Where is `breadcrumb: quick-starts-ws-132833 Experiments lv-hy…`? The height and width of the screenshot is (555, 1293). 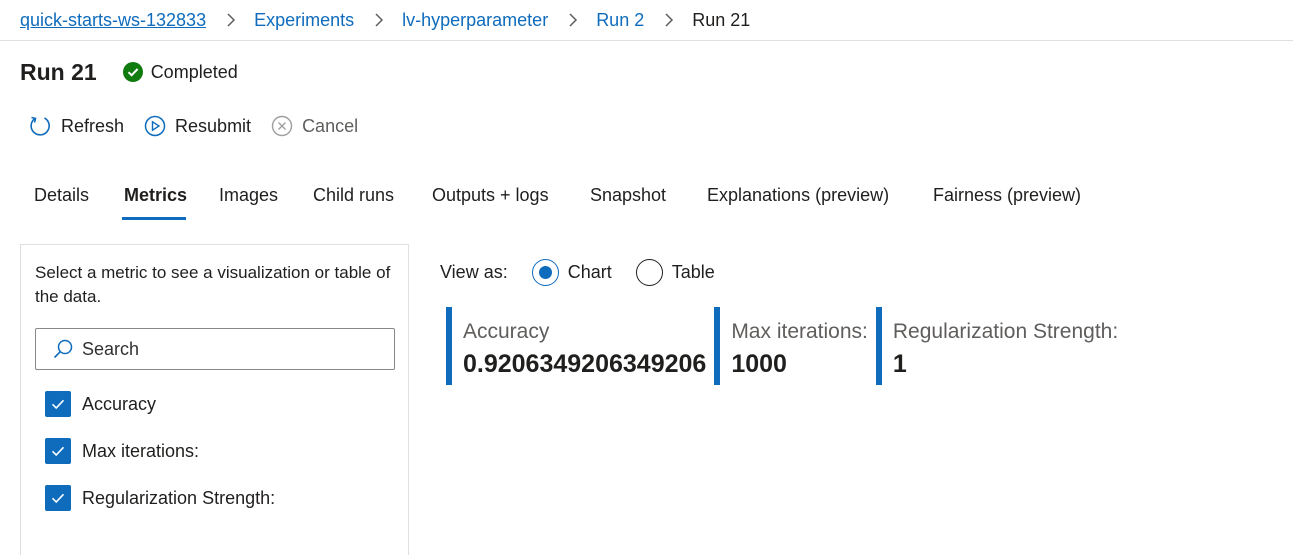
breadcrumb: quick-starts-ws-132833 Experiments lv-hy… is located at coordinates (646, 20).